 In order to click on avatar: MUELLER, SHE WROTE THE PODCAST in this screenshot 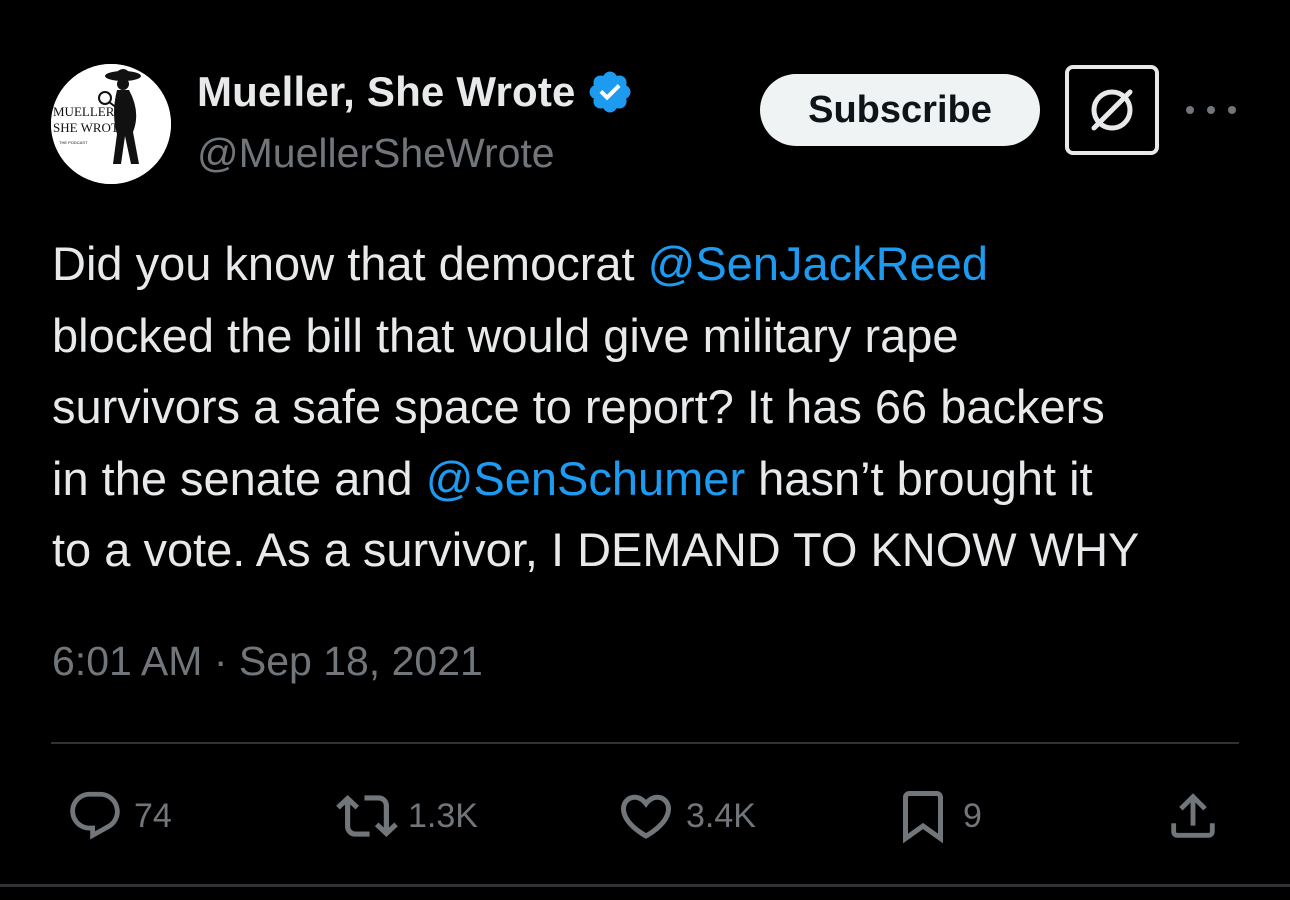, I will do `click(111, 124)`.